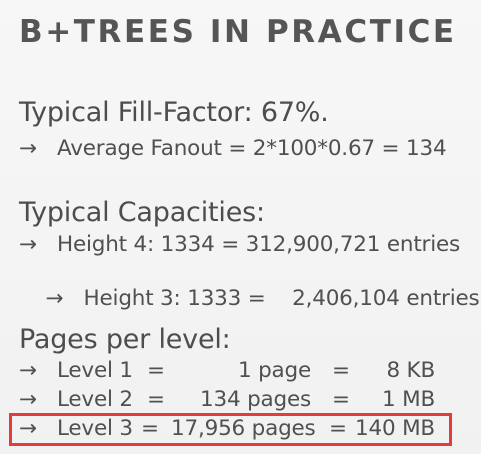 This screenshot has width=481, height=454. Describe the element at coordinates (95, 370) in the screenshot. I see `level-label: Level 1` at that location.